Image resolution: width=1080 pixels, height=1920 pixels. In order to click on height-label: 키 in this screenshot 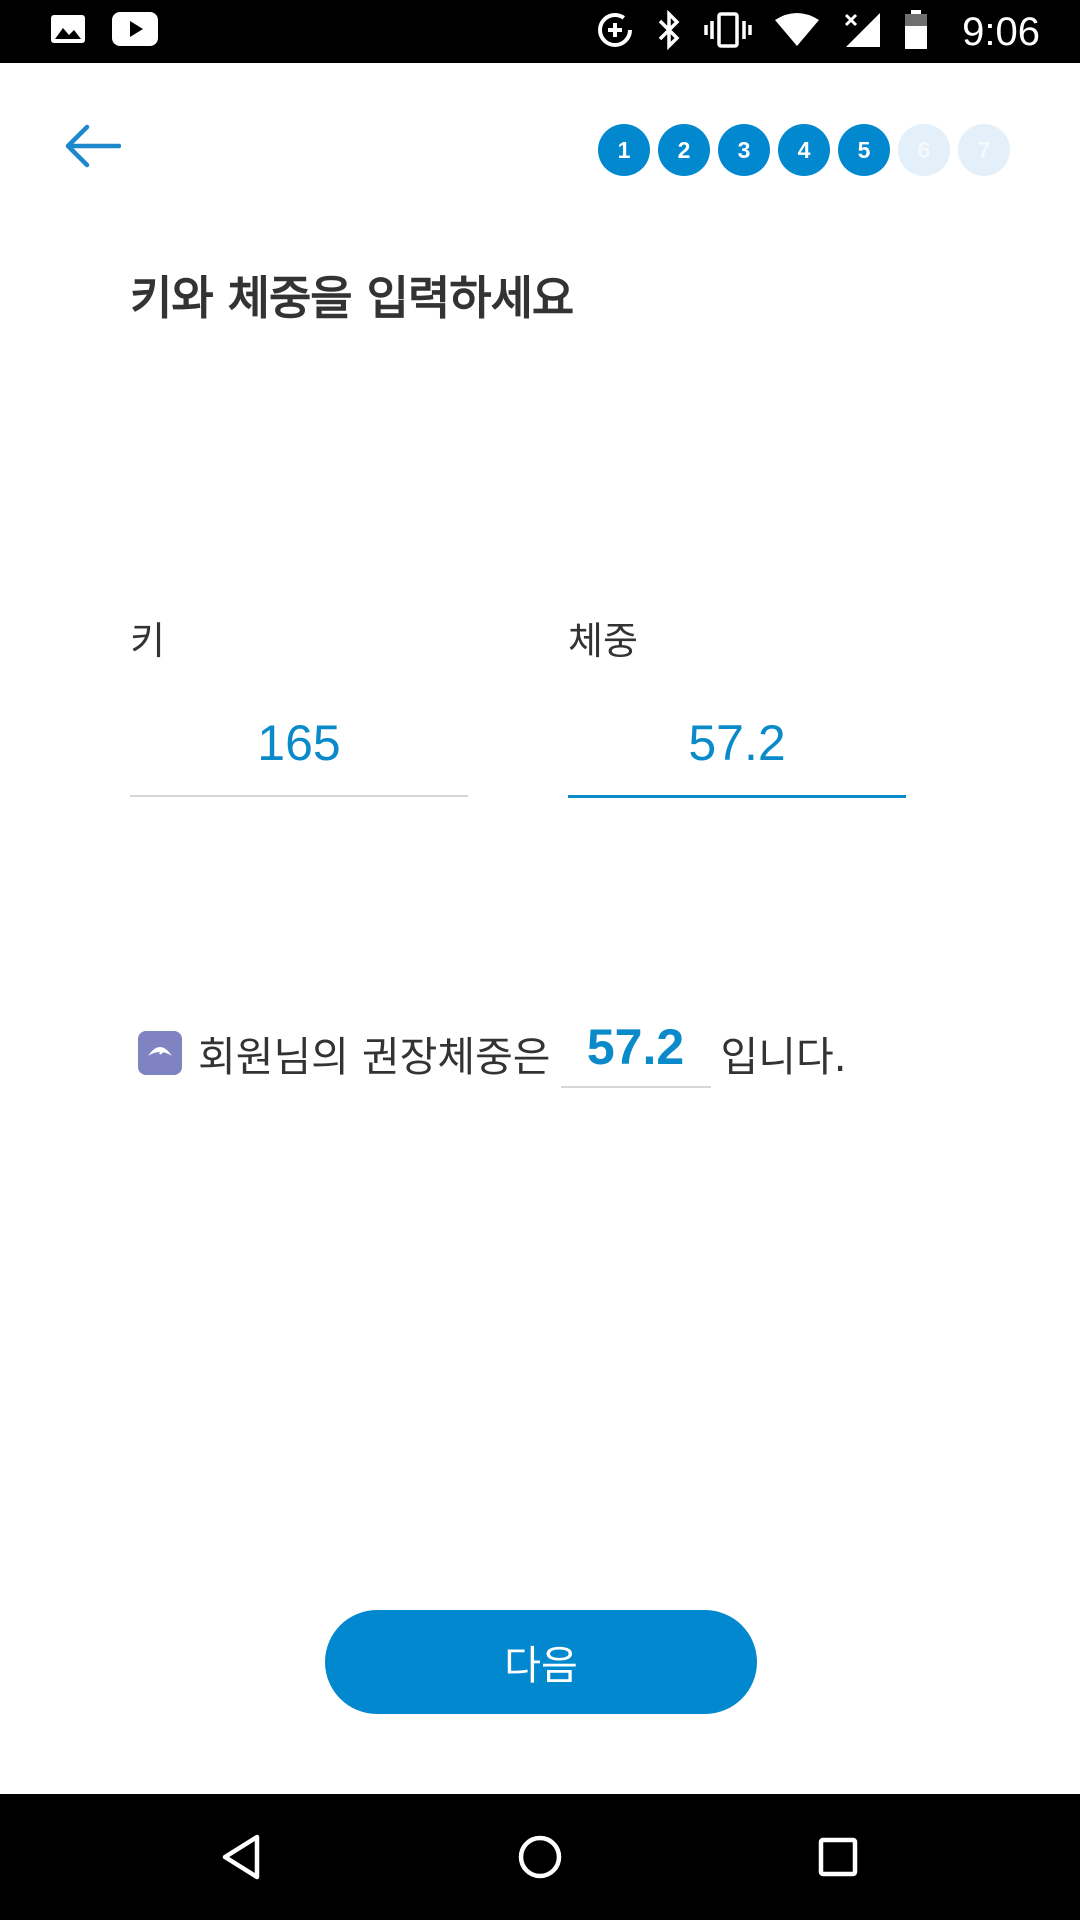, I will do `click(147, 641)`.